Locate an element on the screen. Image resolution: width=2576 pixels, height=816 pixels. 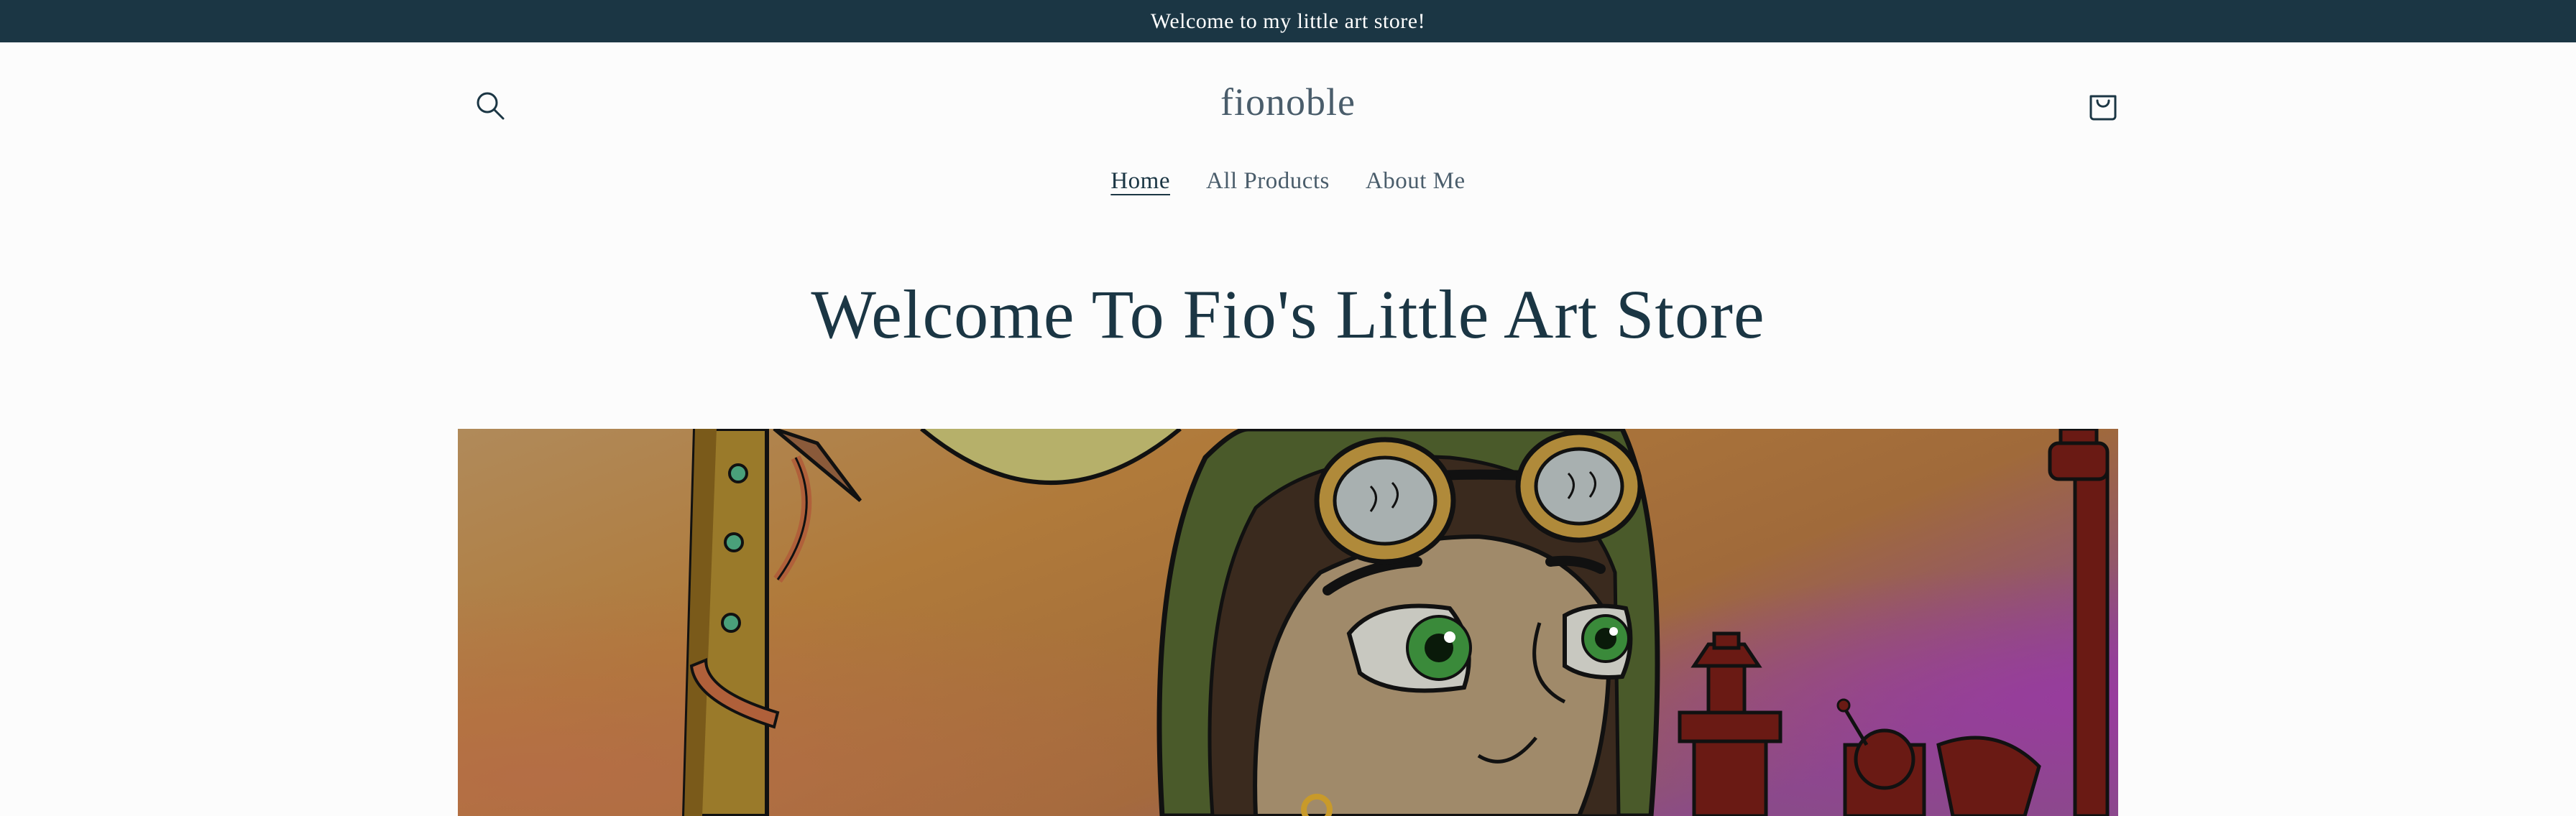
nav-item-about-me: About Me is located at coordinates (1416, 181).